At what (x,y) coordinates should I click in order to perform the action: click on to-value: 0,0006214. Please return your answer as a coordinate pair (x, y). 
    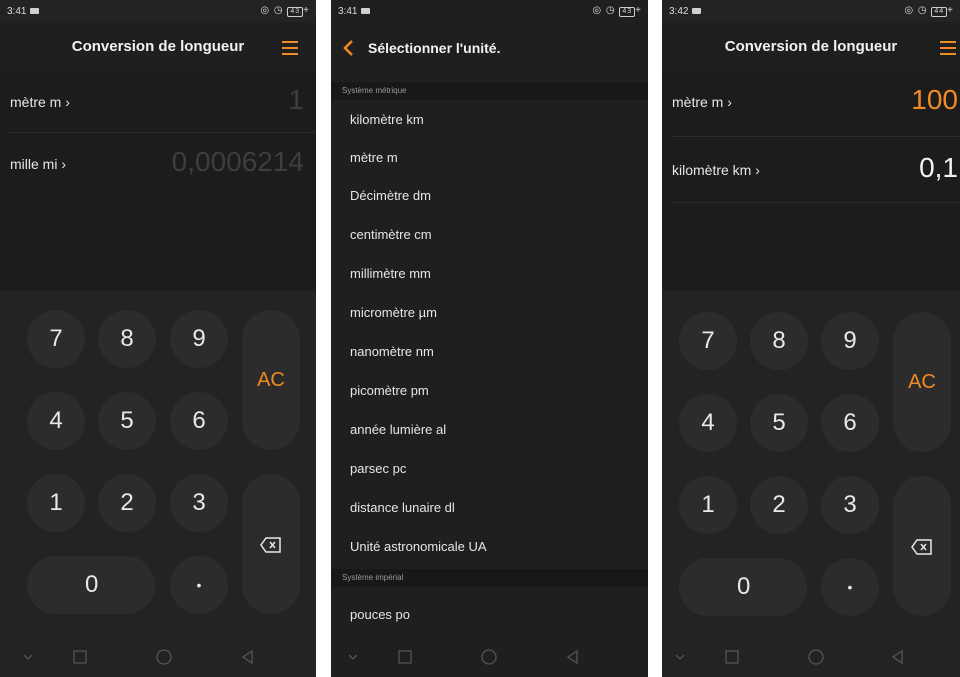
    Looking at the image, I should click on (237, 161).